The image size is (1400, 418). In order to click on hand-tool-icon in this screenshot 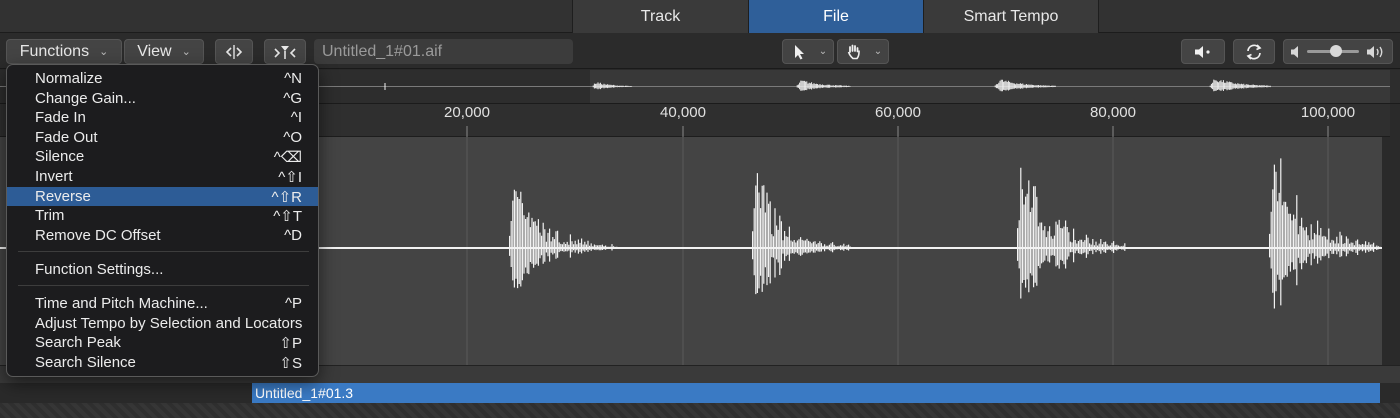, I will do `click(854, 51)`.